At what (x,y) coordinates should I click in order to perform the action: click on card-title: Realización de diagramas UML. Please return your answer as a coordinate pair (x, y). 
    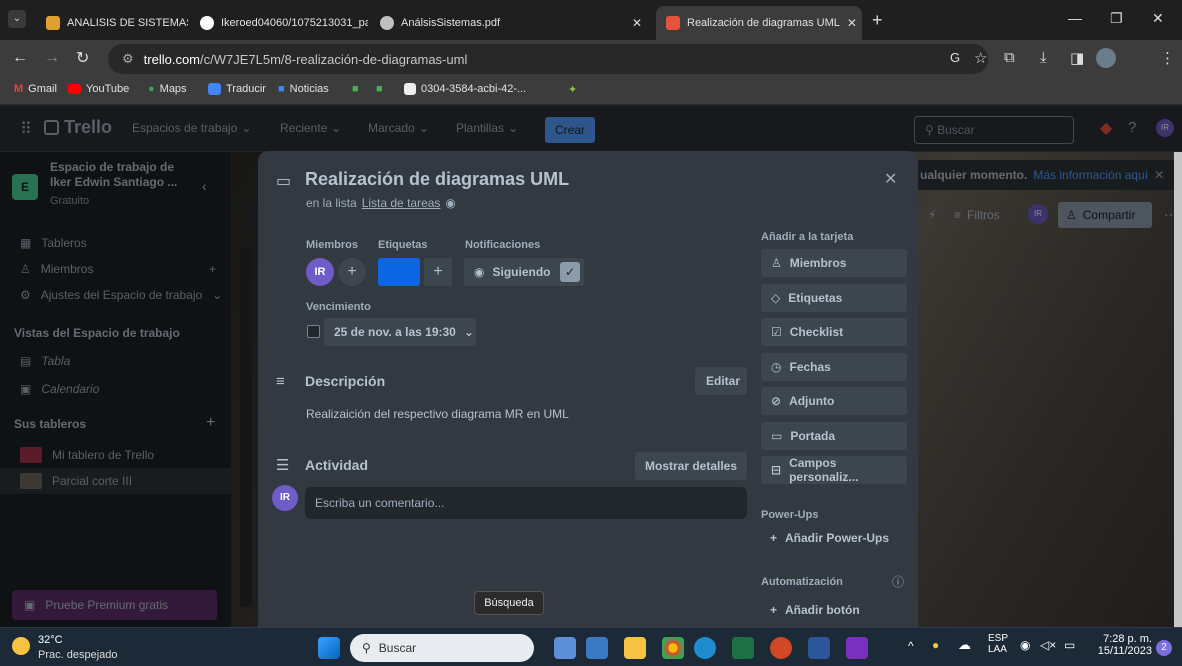
    Looking at the image, I should click on (437, 179).